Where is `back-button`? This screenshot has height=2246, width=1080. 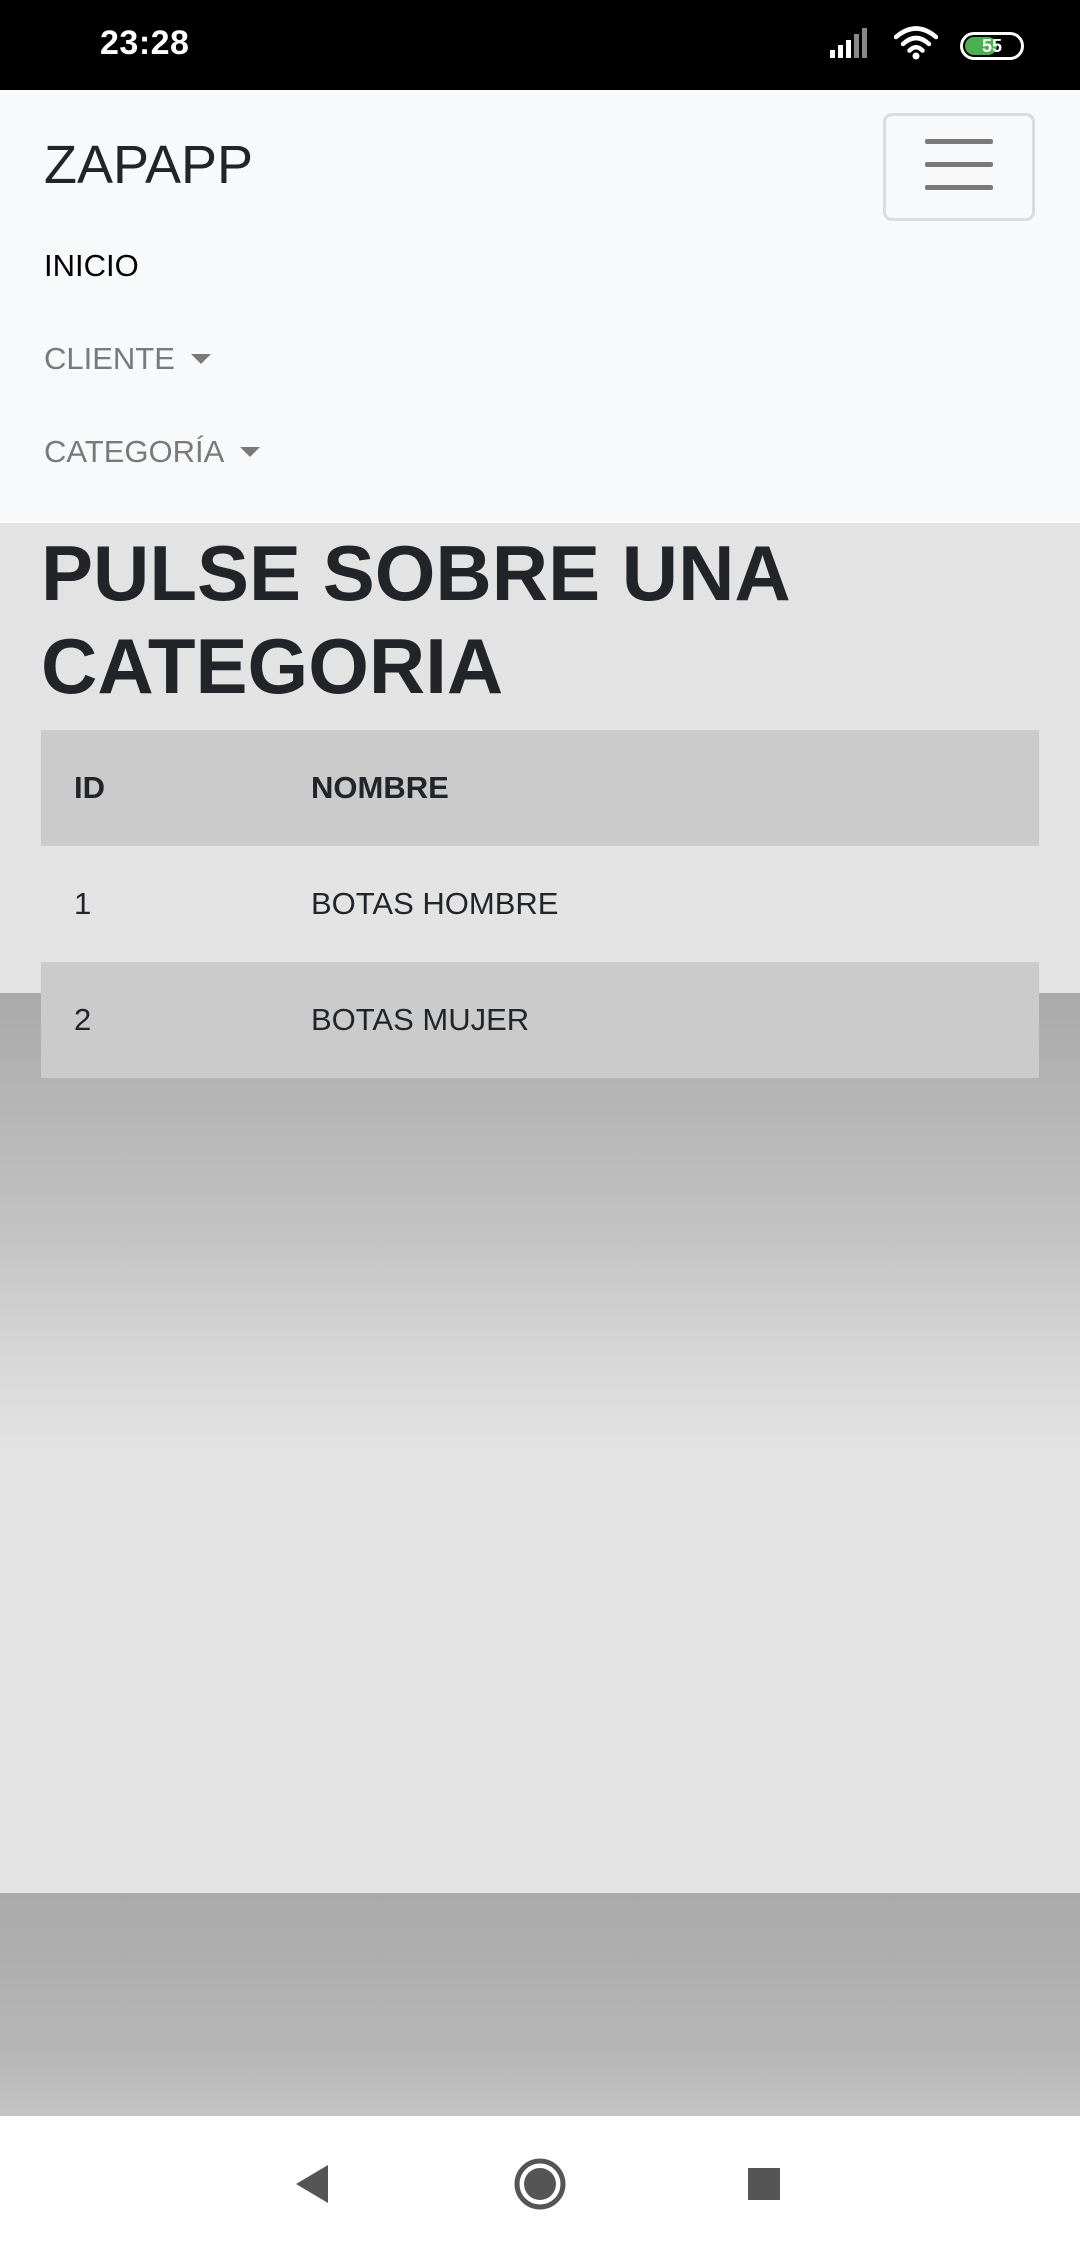 back-button is located at coordinates (312, 2186).